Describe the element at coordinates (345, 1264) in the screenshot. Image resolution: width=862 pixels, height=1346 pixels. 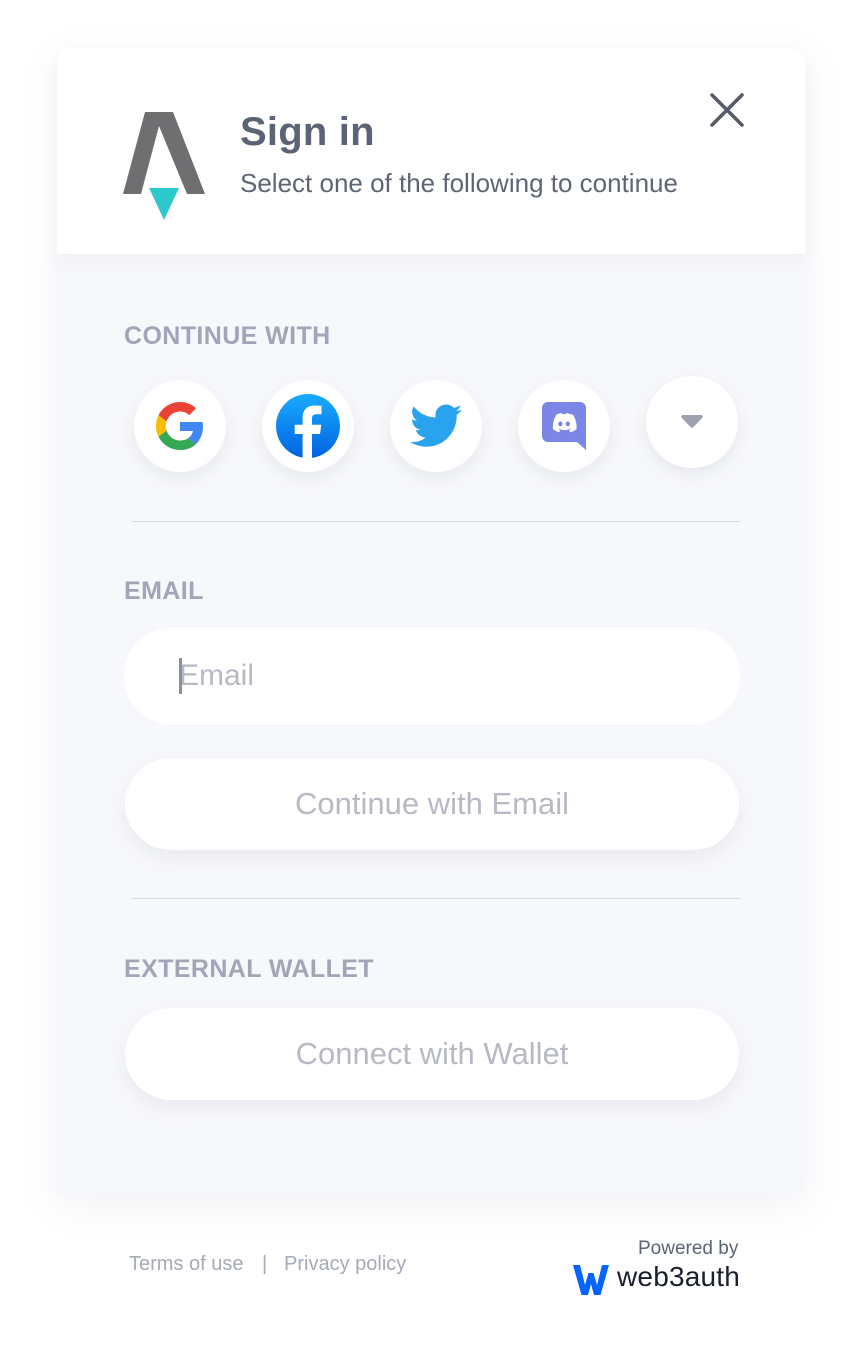
I see `privacy-policy-link: Privacy policy` at that location.